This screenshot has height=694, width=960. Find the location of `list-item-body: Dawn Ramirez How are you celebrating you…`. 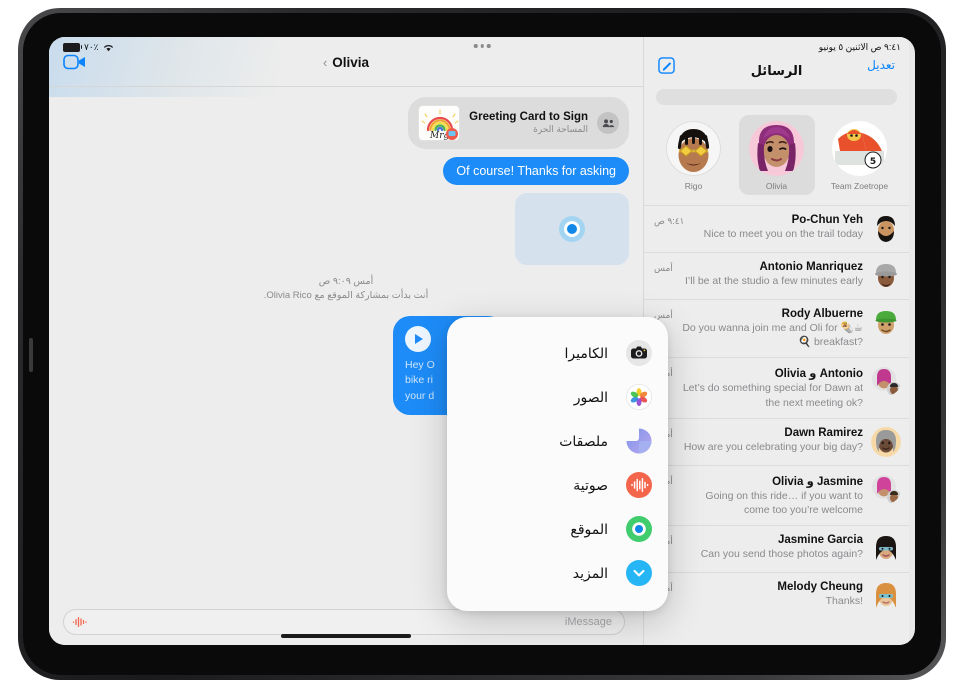

list-item-body: Dawn Ramirez How are you celebrating you… is located at coordinates (772, 440).